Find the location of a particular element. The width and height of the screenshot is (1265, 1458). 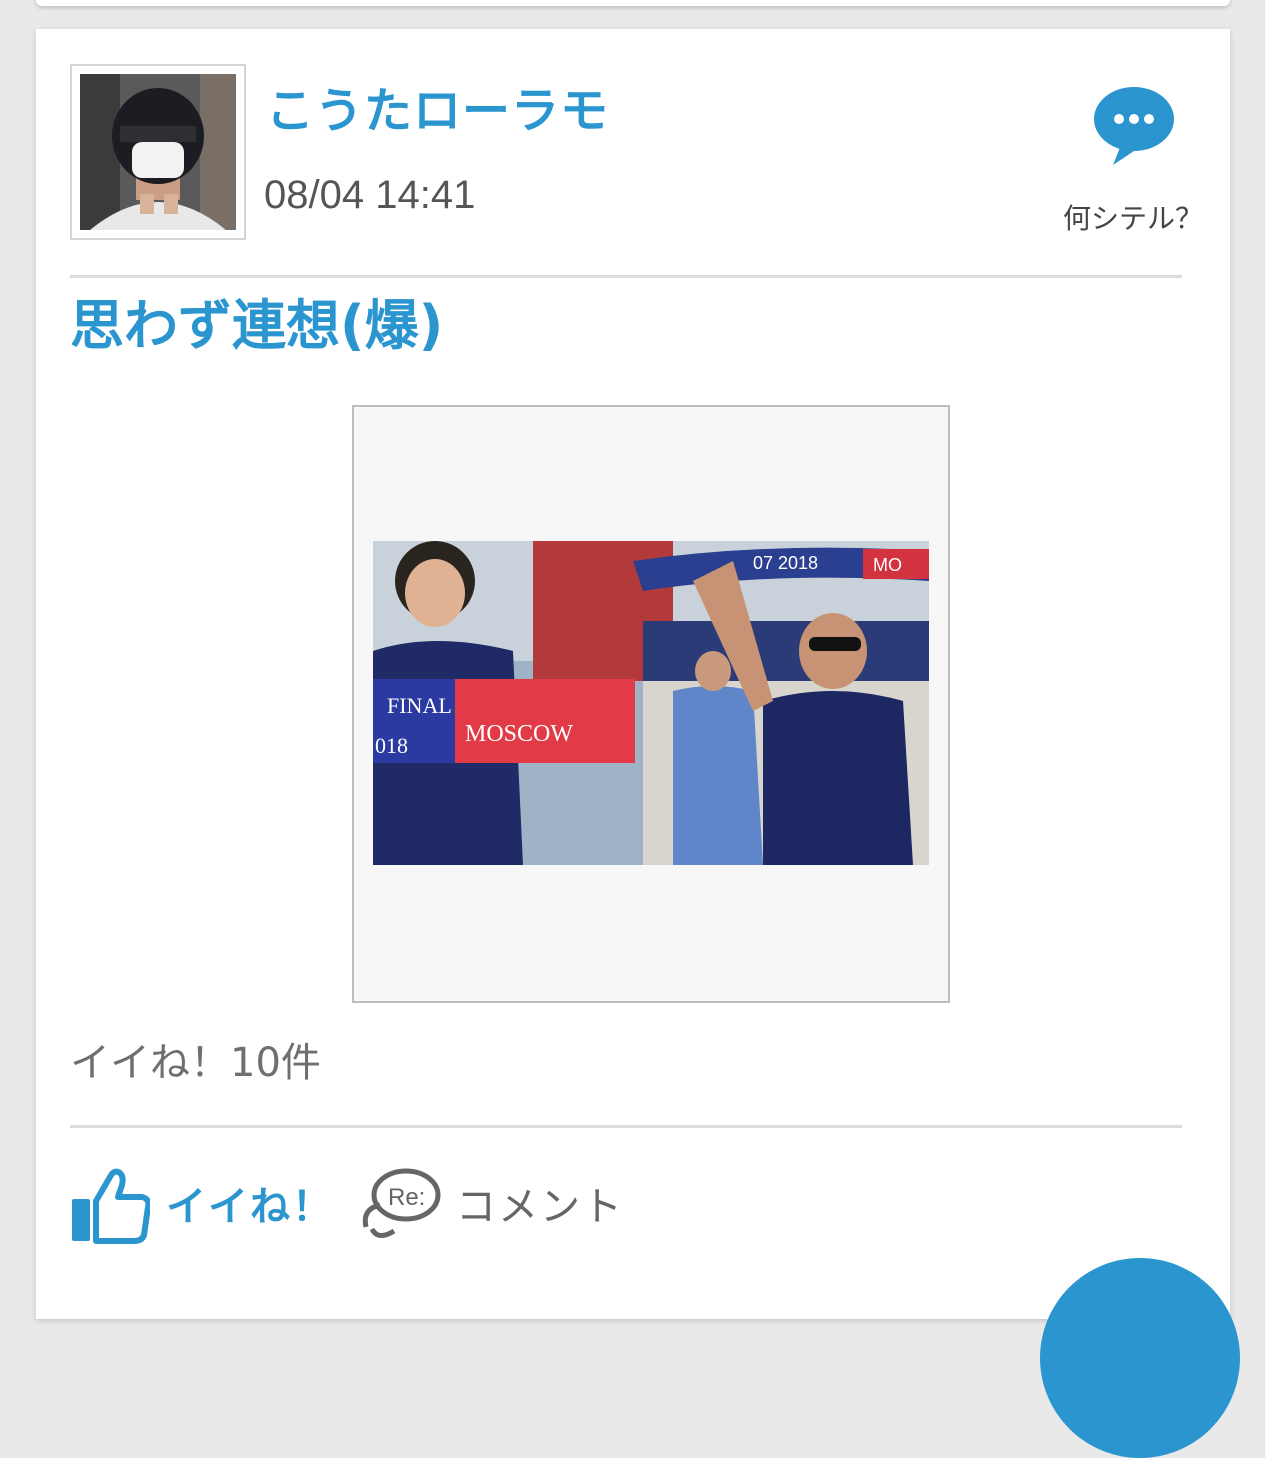

like-label: イイね！ is located at coordinates (250, 1207).